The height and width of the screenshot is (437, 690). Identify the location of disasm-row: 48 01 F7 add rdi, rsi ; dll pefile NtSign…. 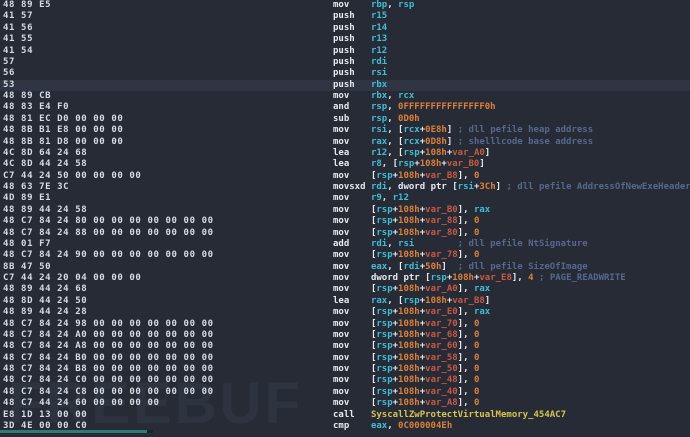
(345, 244).